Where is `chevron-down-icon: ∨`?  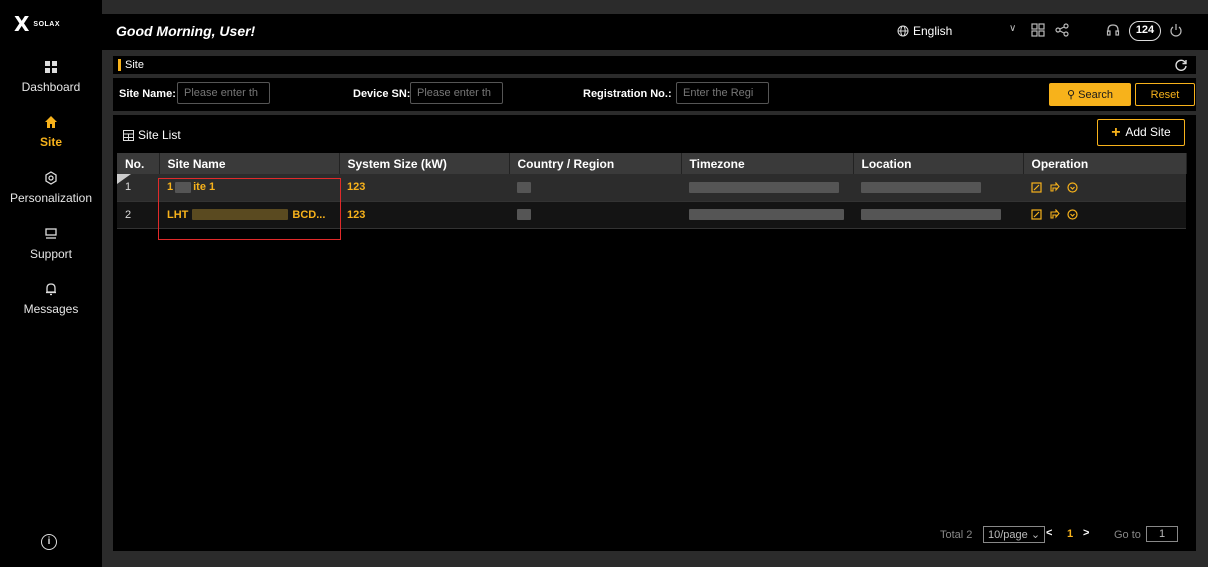
chevron-down-icon: ∨ is located at coordinates (1012, 28).